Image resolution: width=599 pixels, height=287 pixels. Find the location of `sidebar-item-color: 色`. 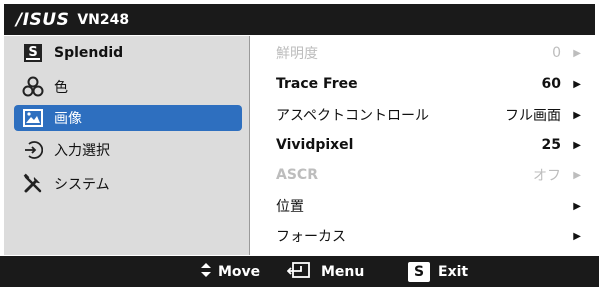

sidebar-item-color: 色 is located at coordinates (128, 87).